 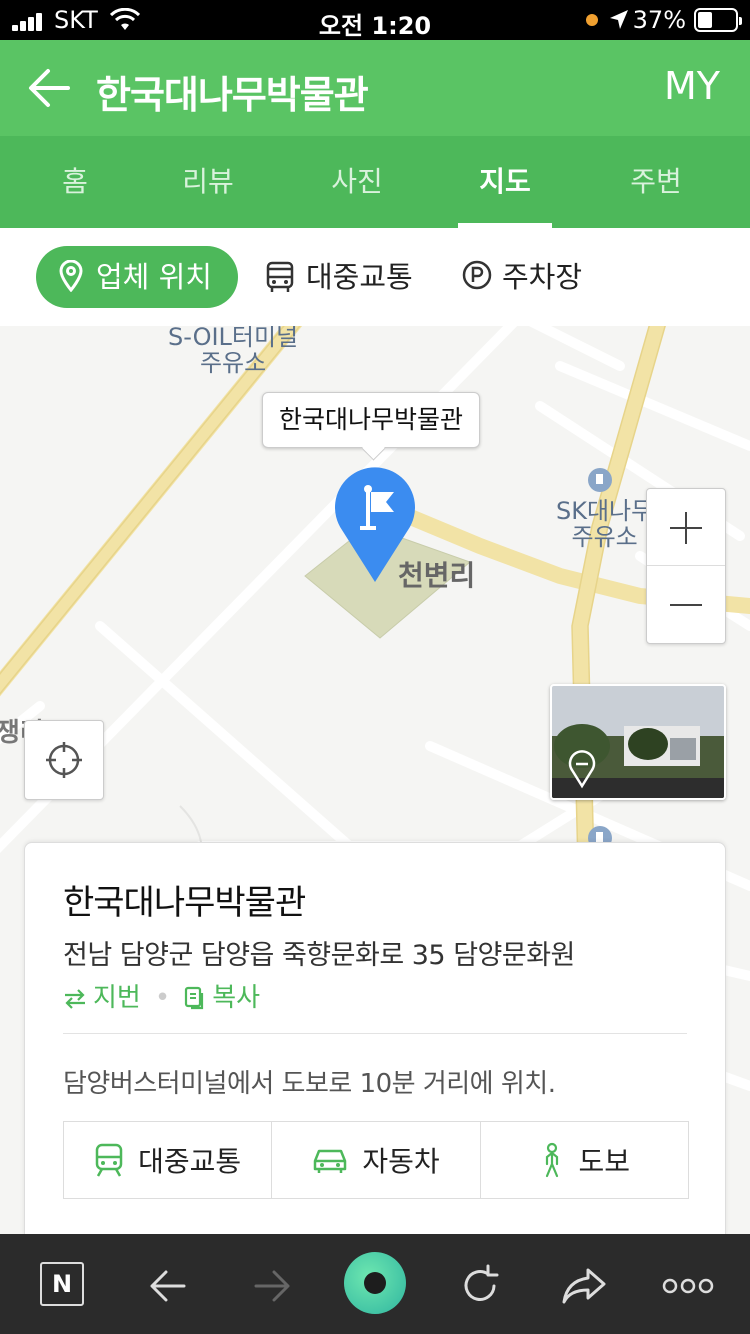 I want to click on parking-chip-label: 주차장, so click(x=542, y=277).